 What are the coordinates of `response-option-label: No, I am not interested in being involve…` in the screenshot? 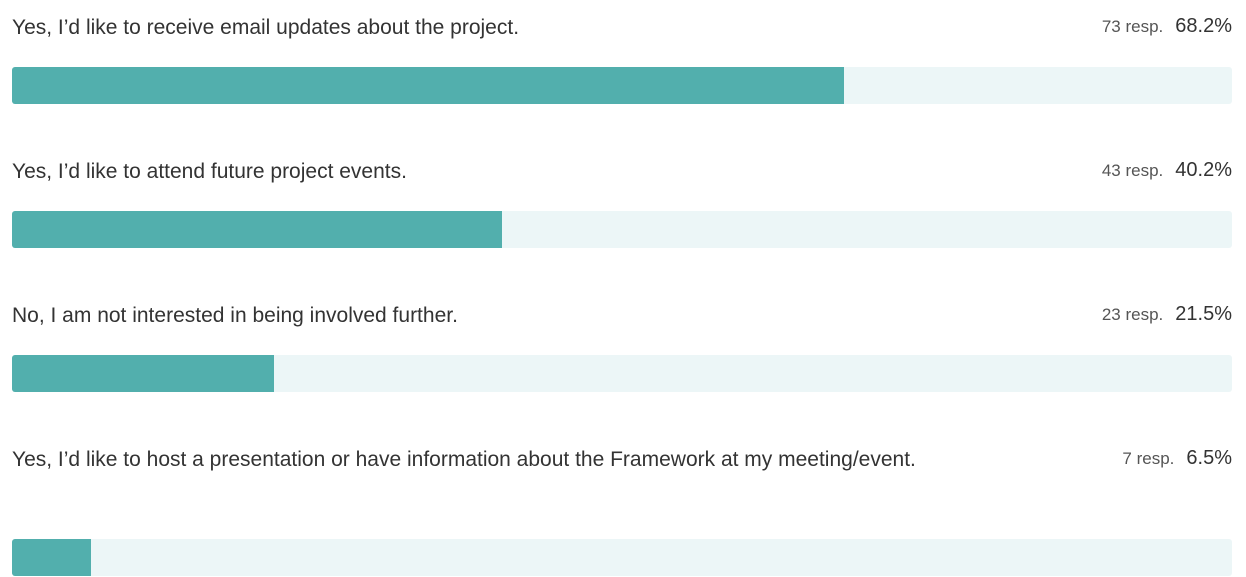 It's located at (235, 315).